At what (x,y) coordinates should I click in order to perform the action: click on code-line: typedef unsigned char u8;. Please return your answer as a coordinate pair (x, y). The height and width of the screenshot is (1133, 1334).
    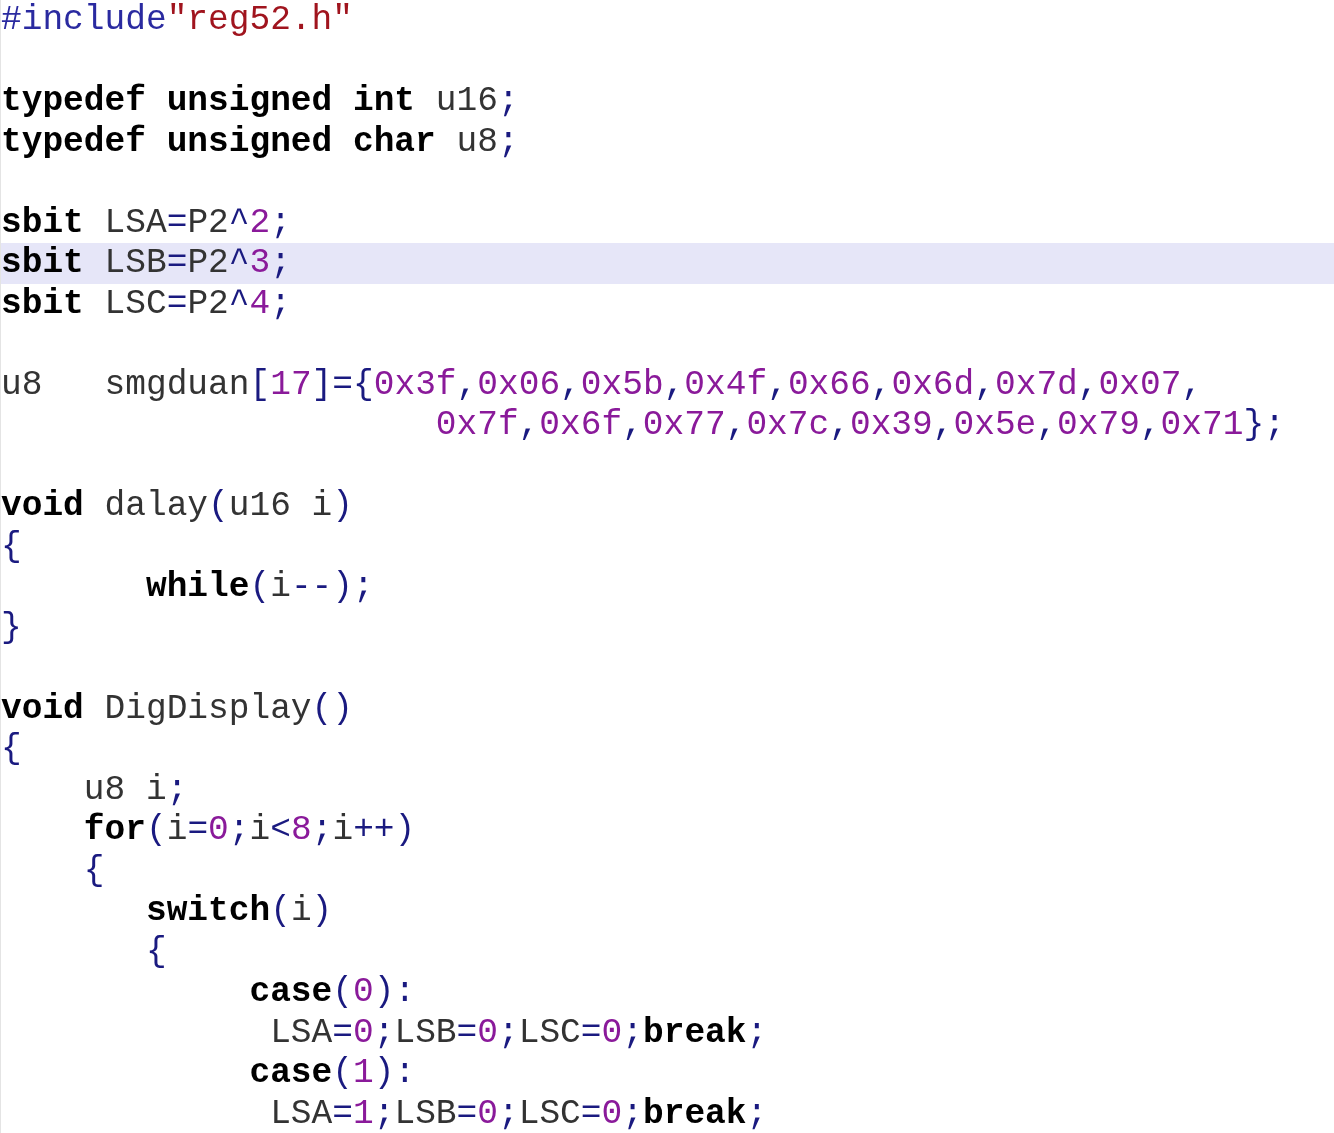
    Looking at the image, I should click on (260, 141).